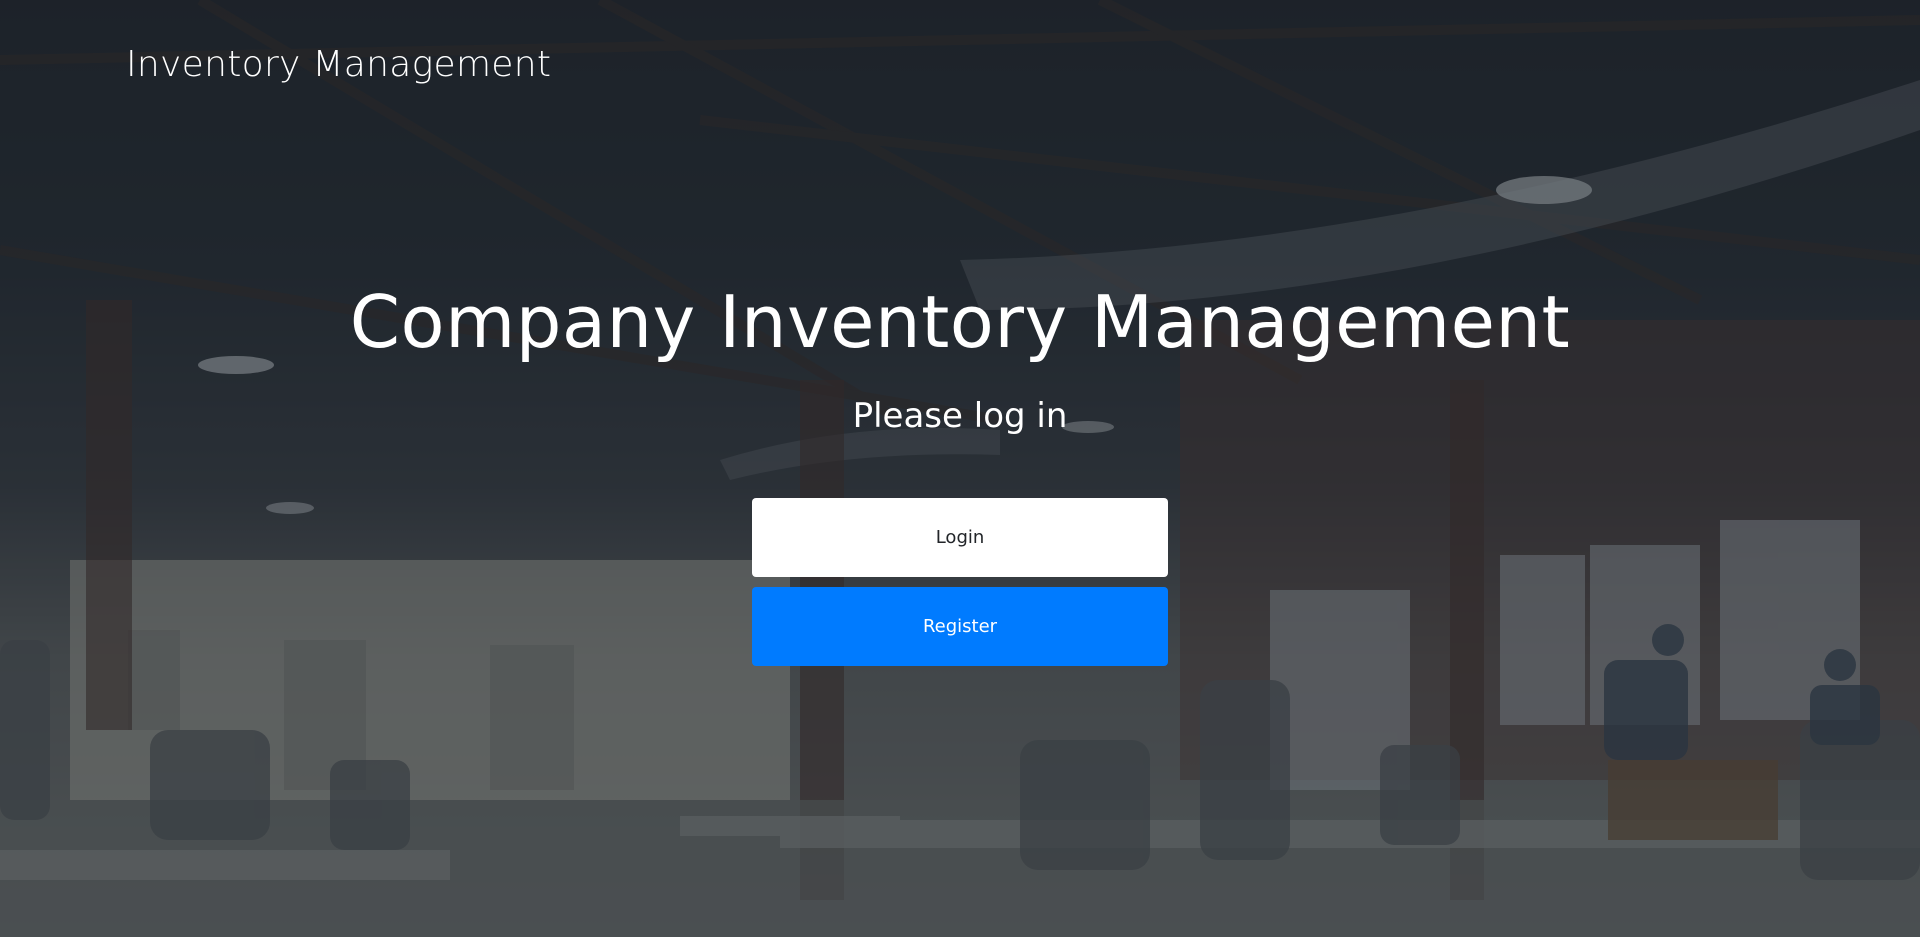  Describe the element at coordinates (960, 322) in the screenshot. I see `page-title: Company Inventory Management` at that location.